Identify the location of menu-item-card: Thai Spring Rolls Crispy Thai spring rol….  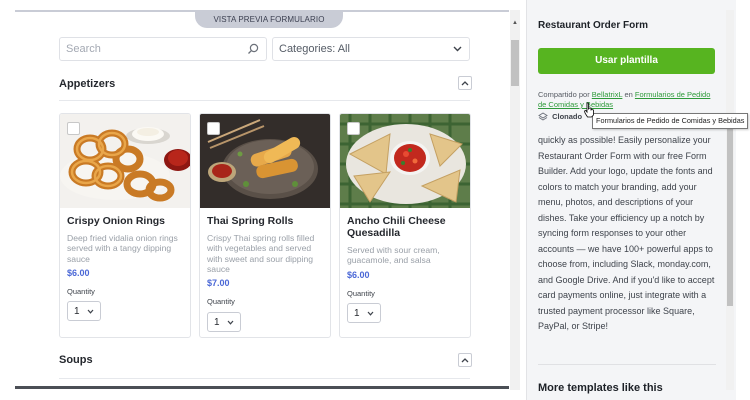
(265, 225).